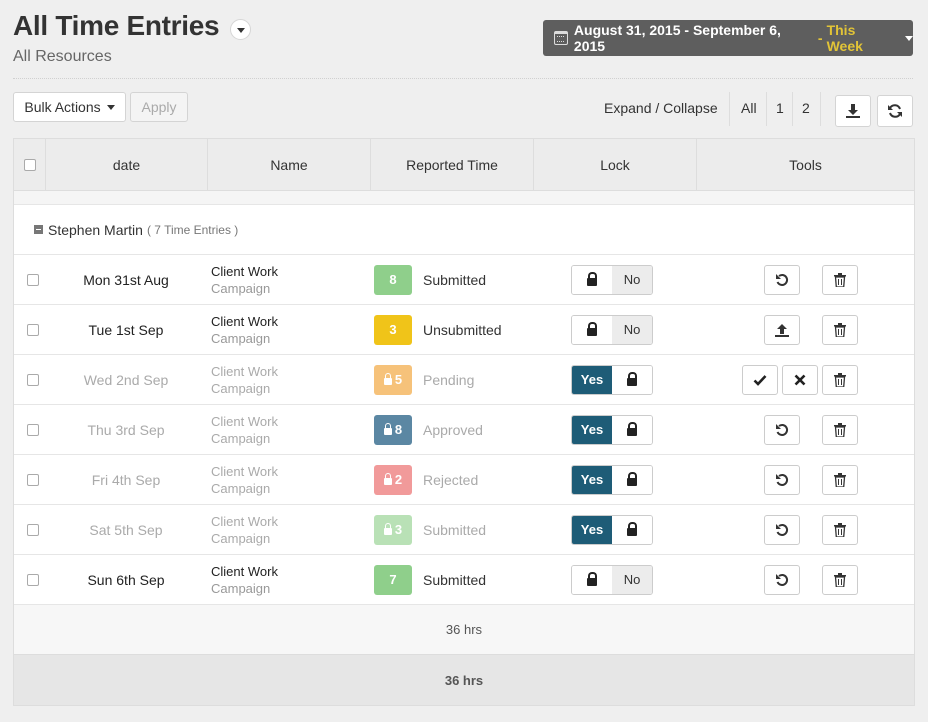 This screenshot has height=722, width=928. I want to click on entry-status: Approved, so click(453, 429).